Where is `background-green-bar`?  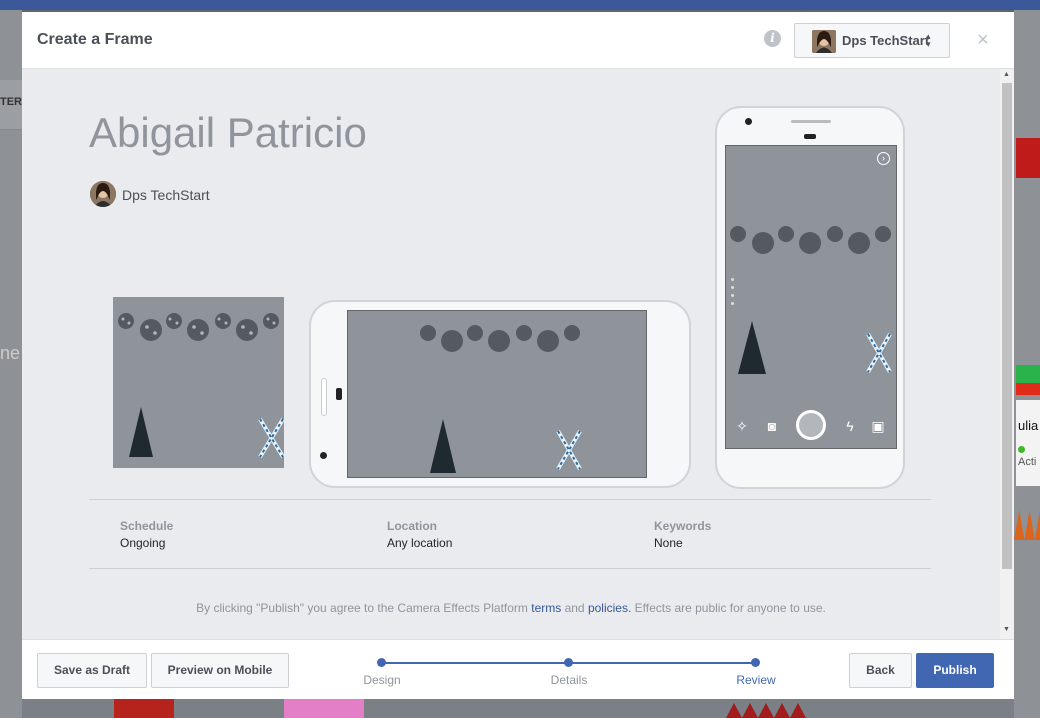
background-green-bar is located at coordinates (1028, 374).